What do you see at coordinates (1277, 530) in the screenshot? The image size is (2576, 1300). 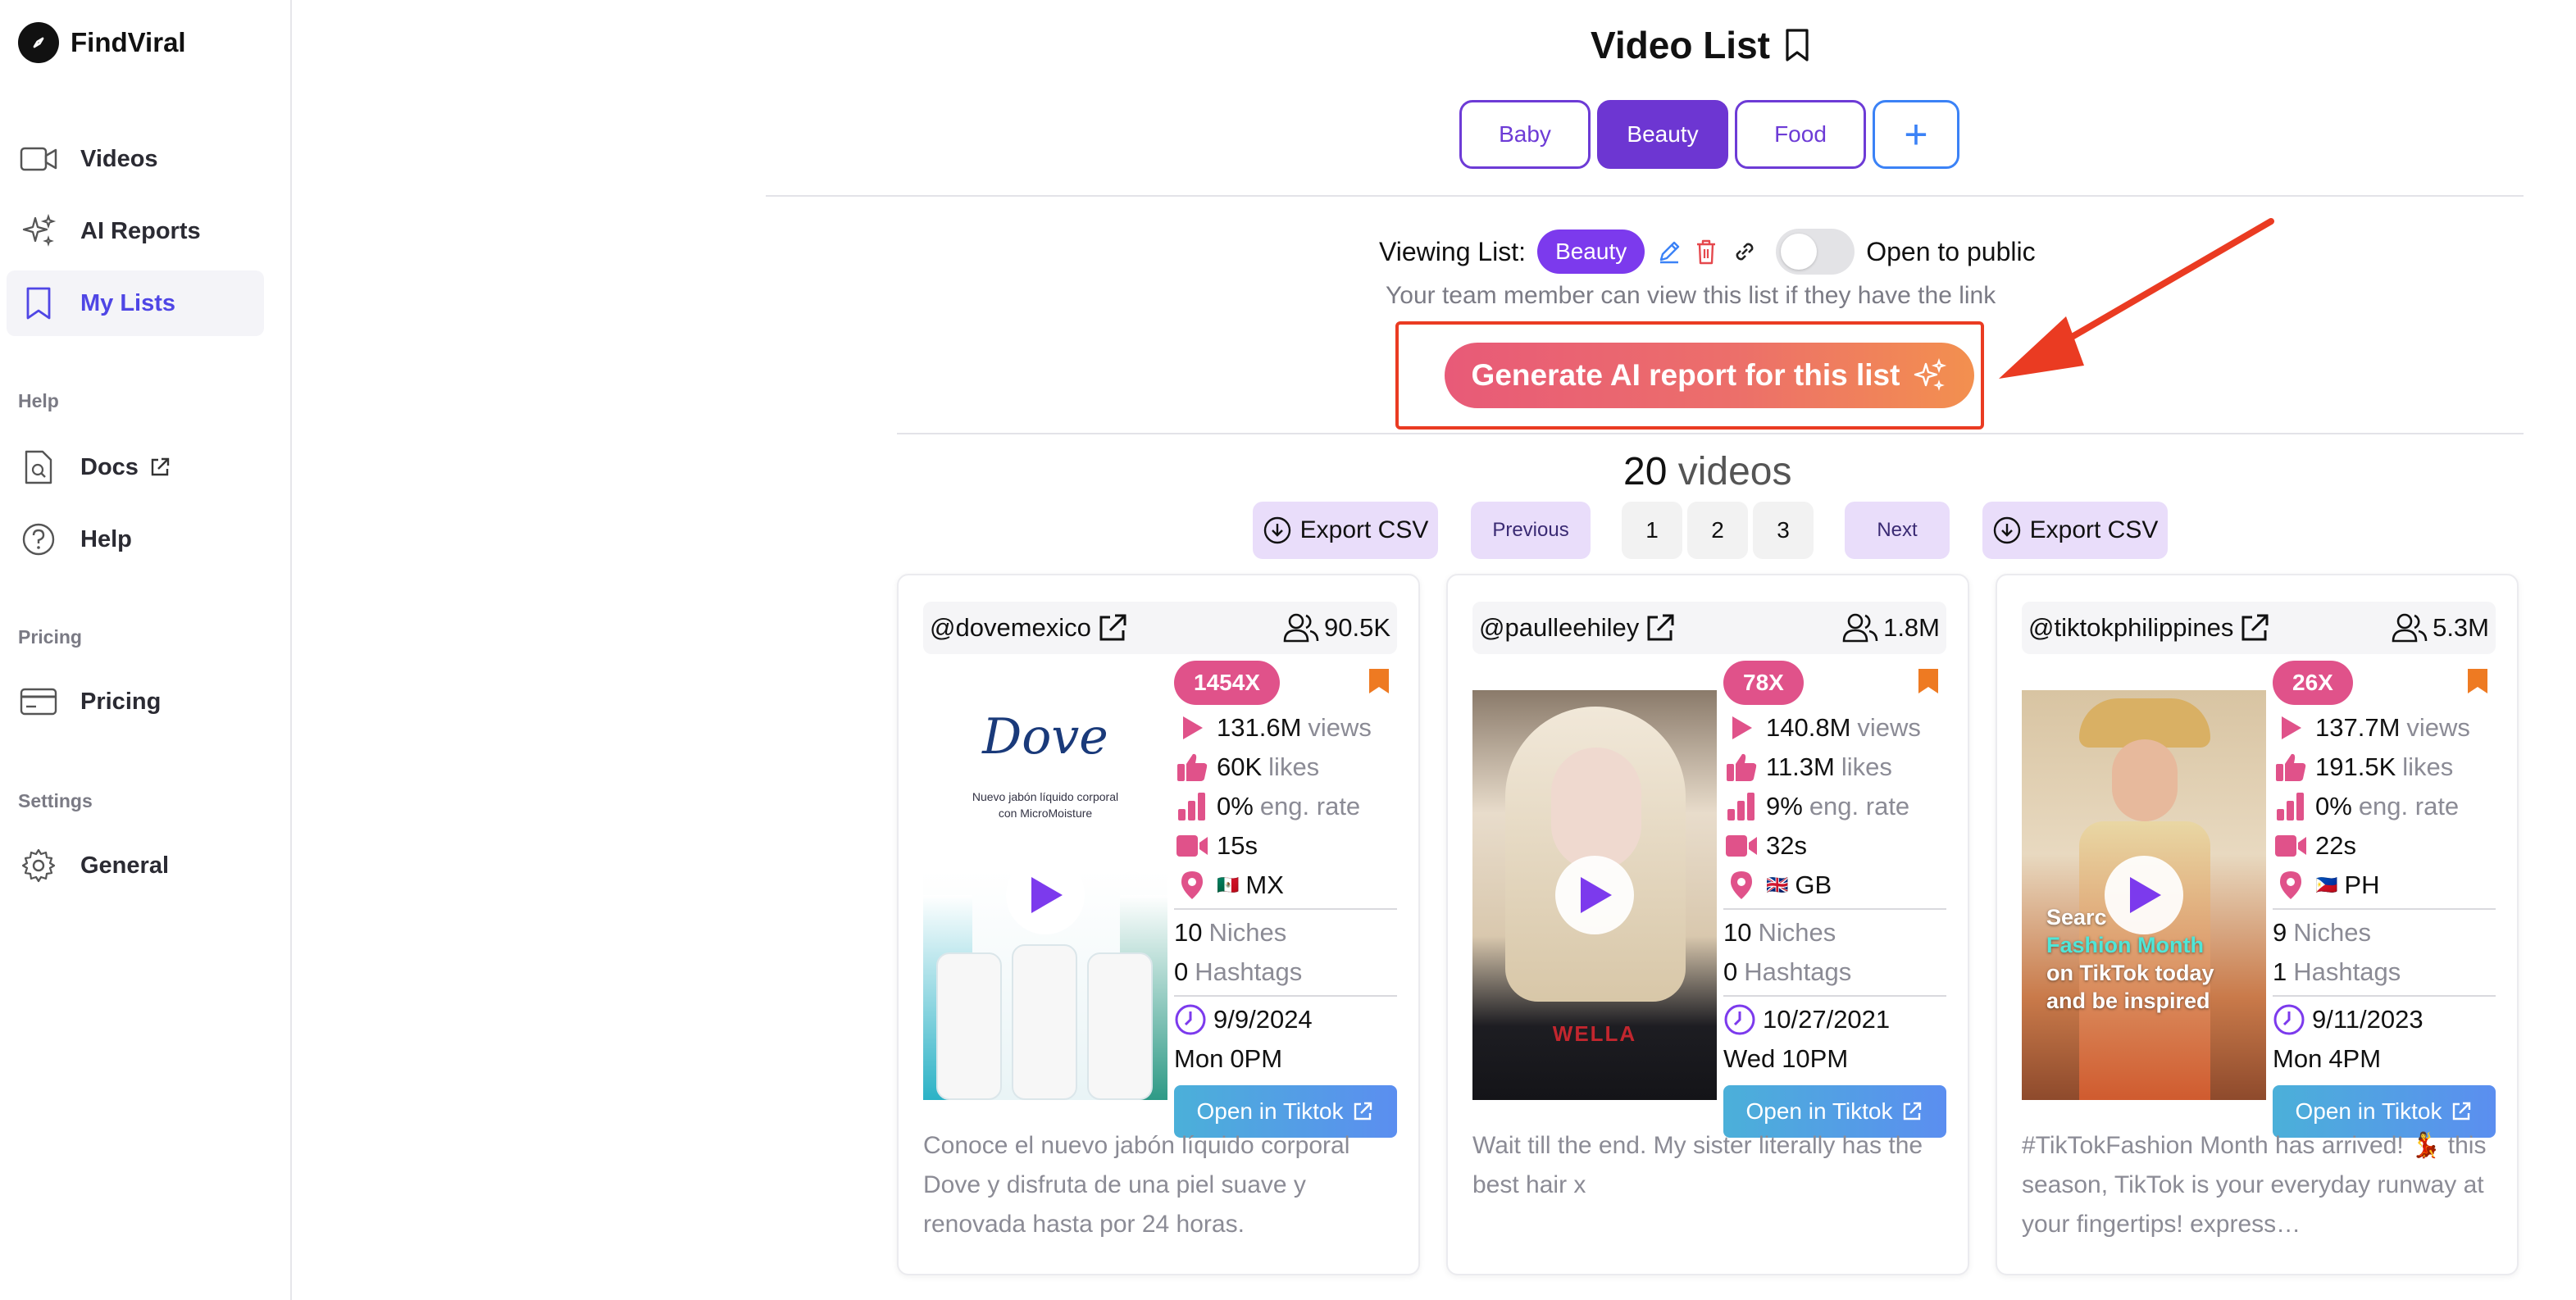 I see `download-circle-icon` at bounding box center [1277, 530].